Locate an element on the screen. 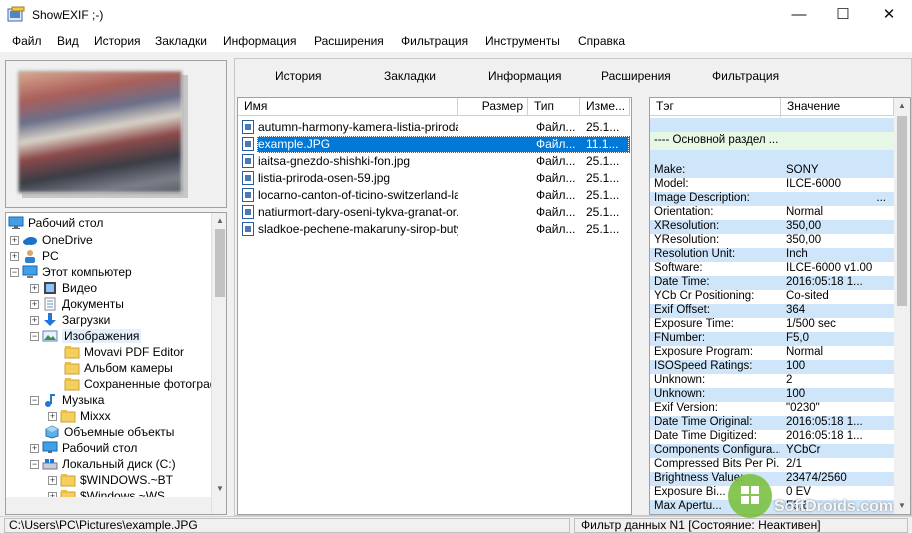 Image resolution: width=912 pixels, height=533 pixels. tree-vertical-scrollbar: ▲ ▼ is located at coordinates (218, 363).